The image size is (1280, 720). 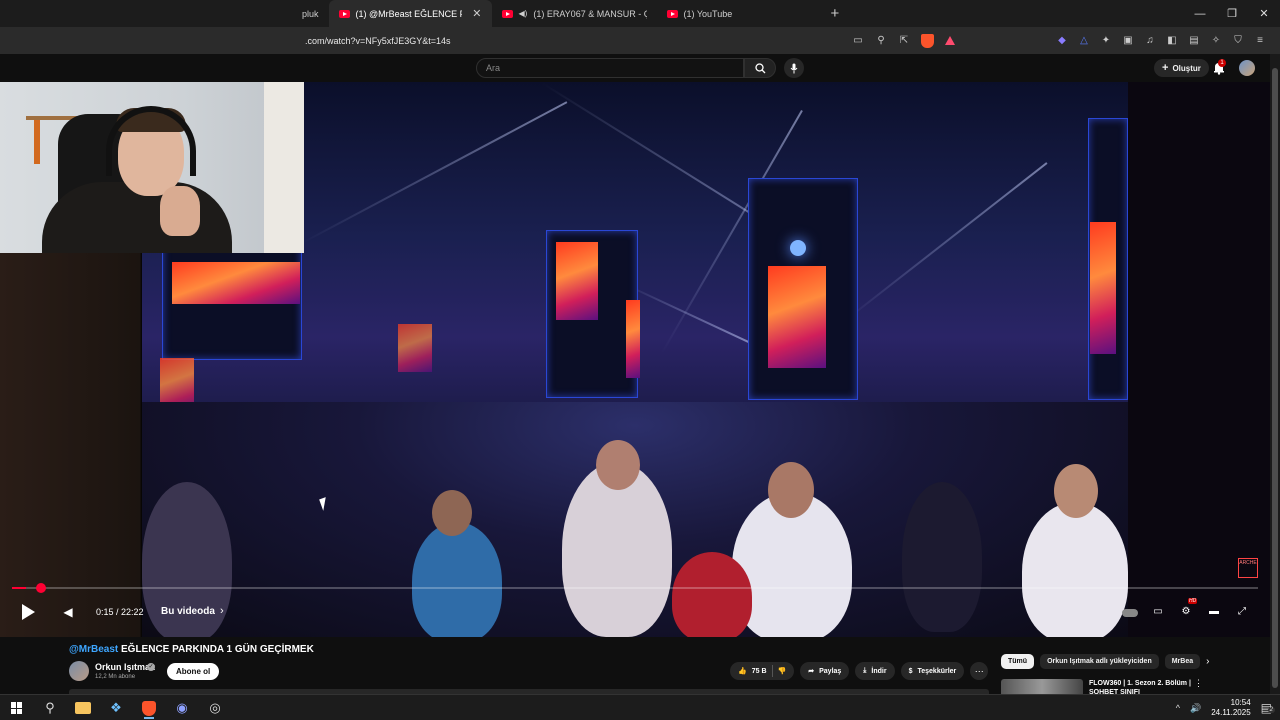 I want to click on tab-partial: pluk, so click(x=164, y=13).